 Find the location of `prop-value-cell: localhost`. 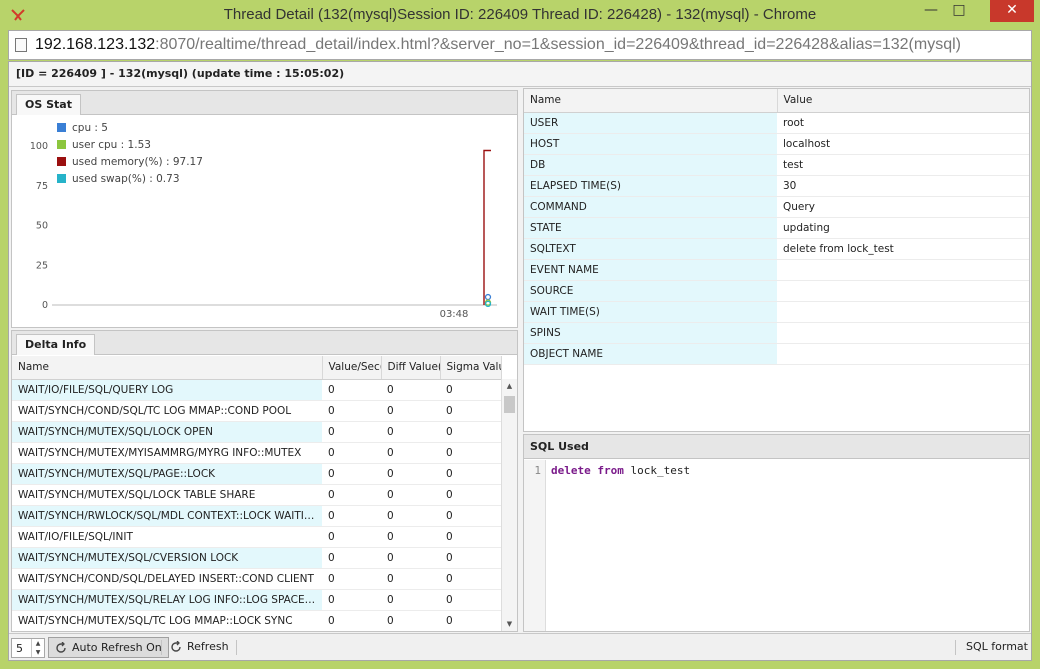

prop-value-cell: localhost is located at coordinates (903, 144).